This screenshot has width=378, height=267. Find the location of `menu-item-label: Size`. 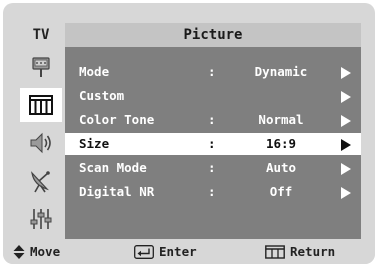

menu-item-label: Size is located at coordinates (94, 143).